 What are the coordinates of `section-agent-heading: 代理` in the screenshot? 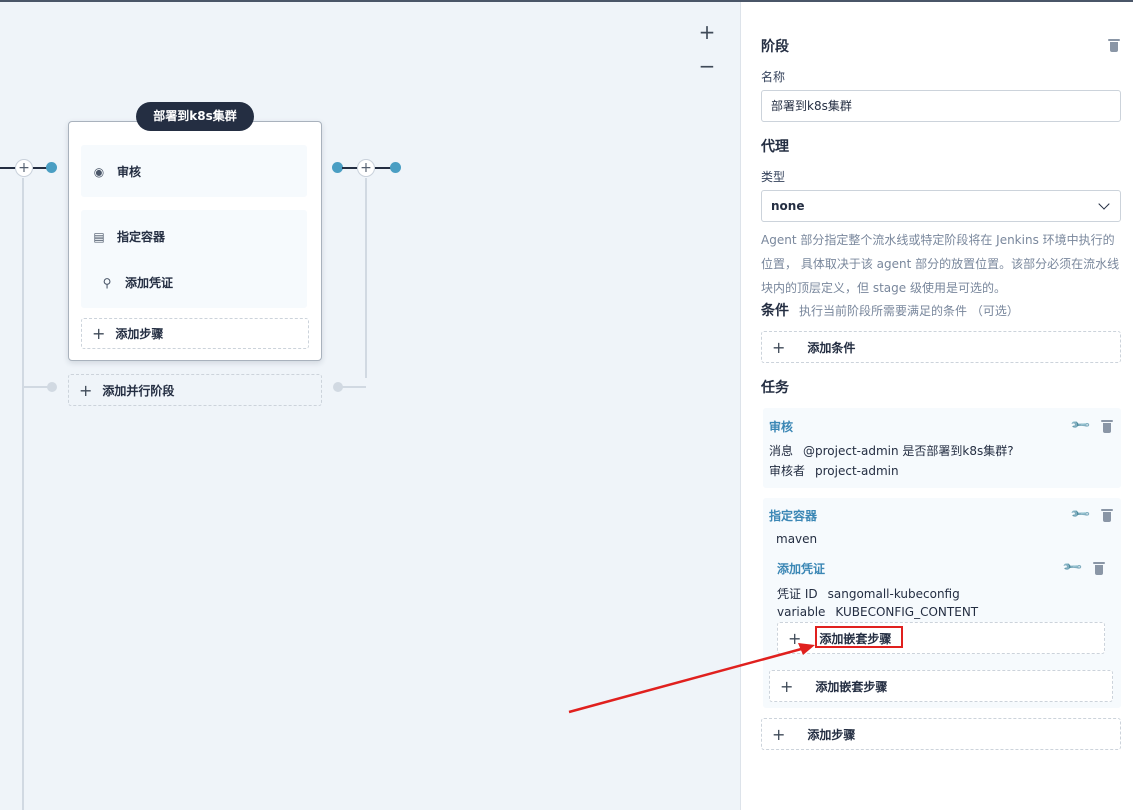 It's located at (775, 147).